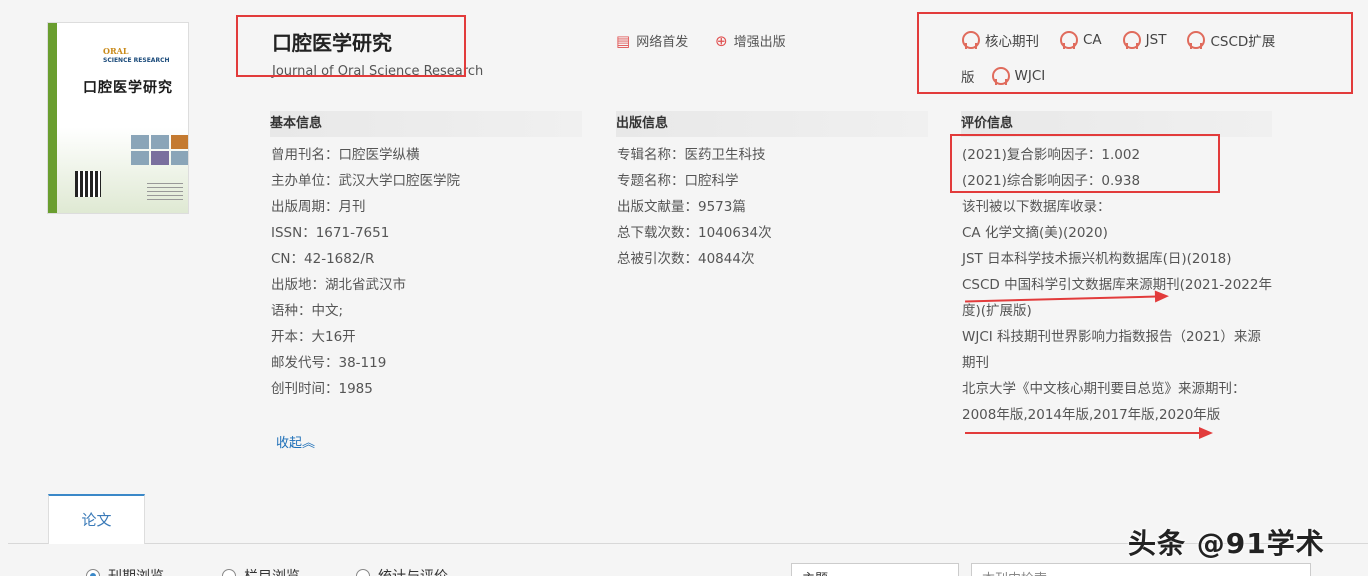  What do you see at coordinates (365, 337) in the screenshot?
I see `info-row: 开本：大16开` at bounding box center [365, 337].